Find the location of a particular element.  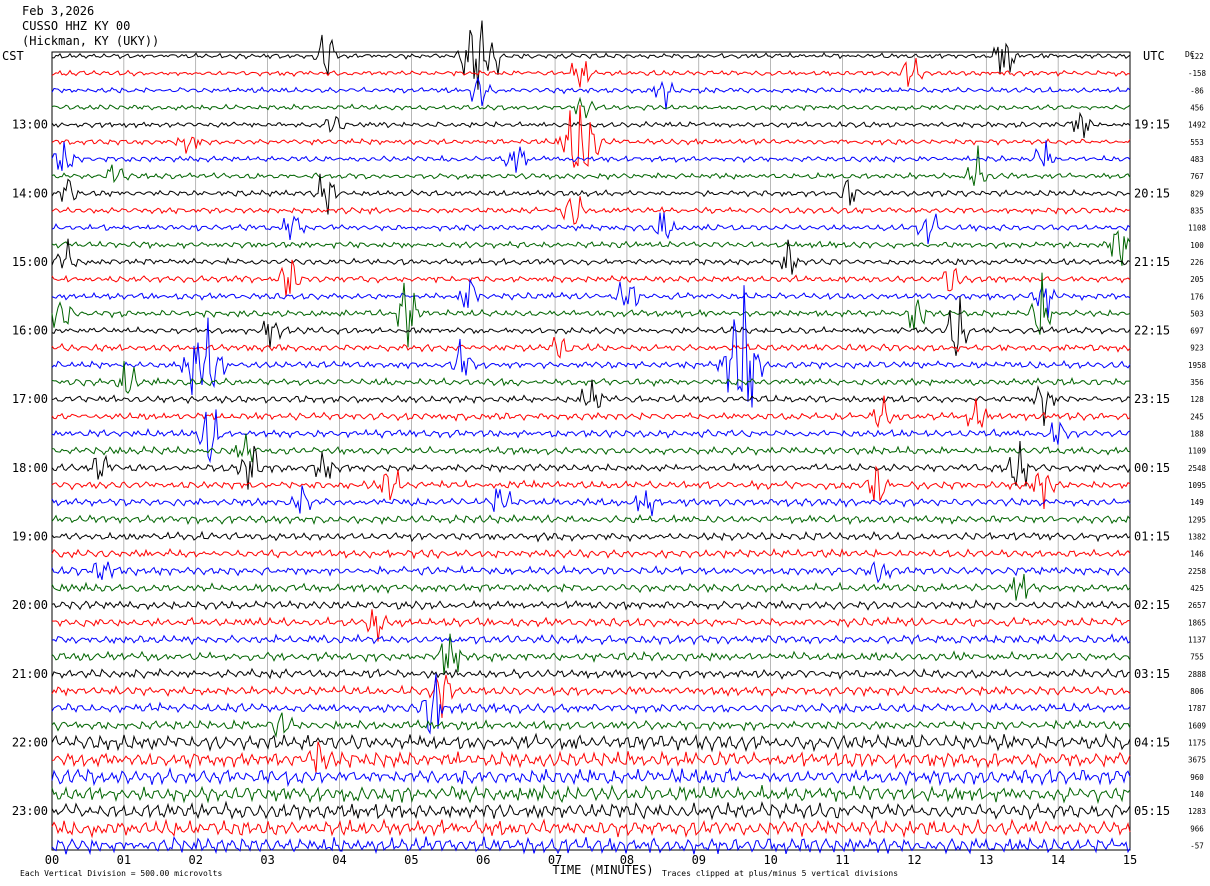

utc-hour-label: 21:15 is located at coordinates (1152, 262).